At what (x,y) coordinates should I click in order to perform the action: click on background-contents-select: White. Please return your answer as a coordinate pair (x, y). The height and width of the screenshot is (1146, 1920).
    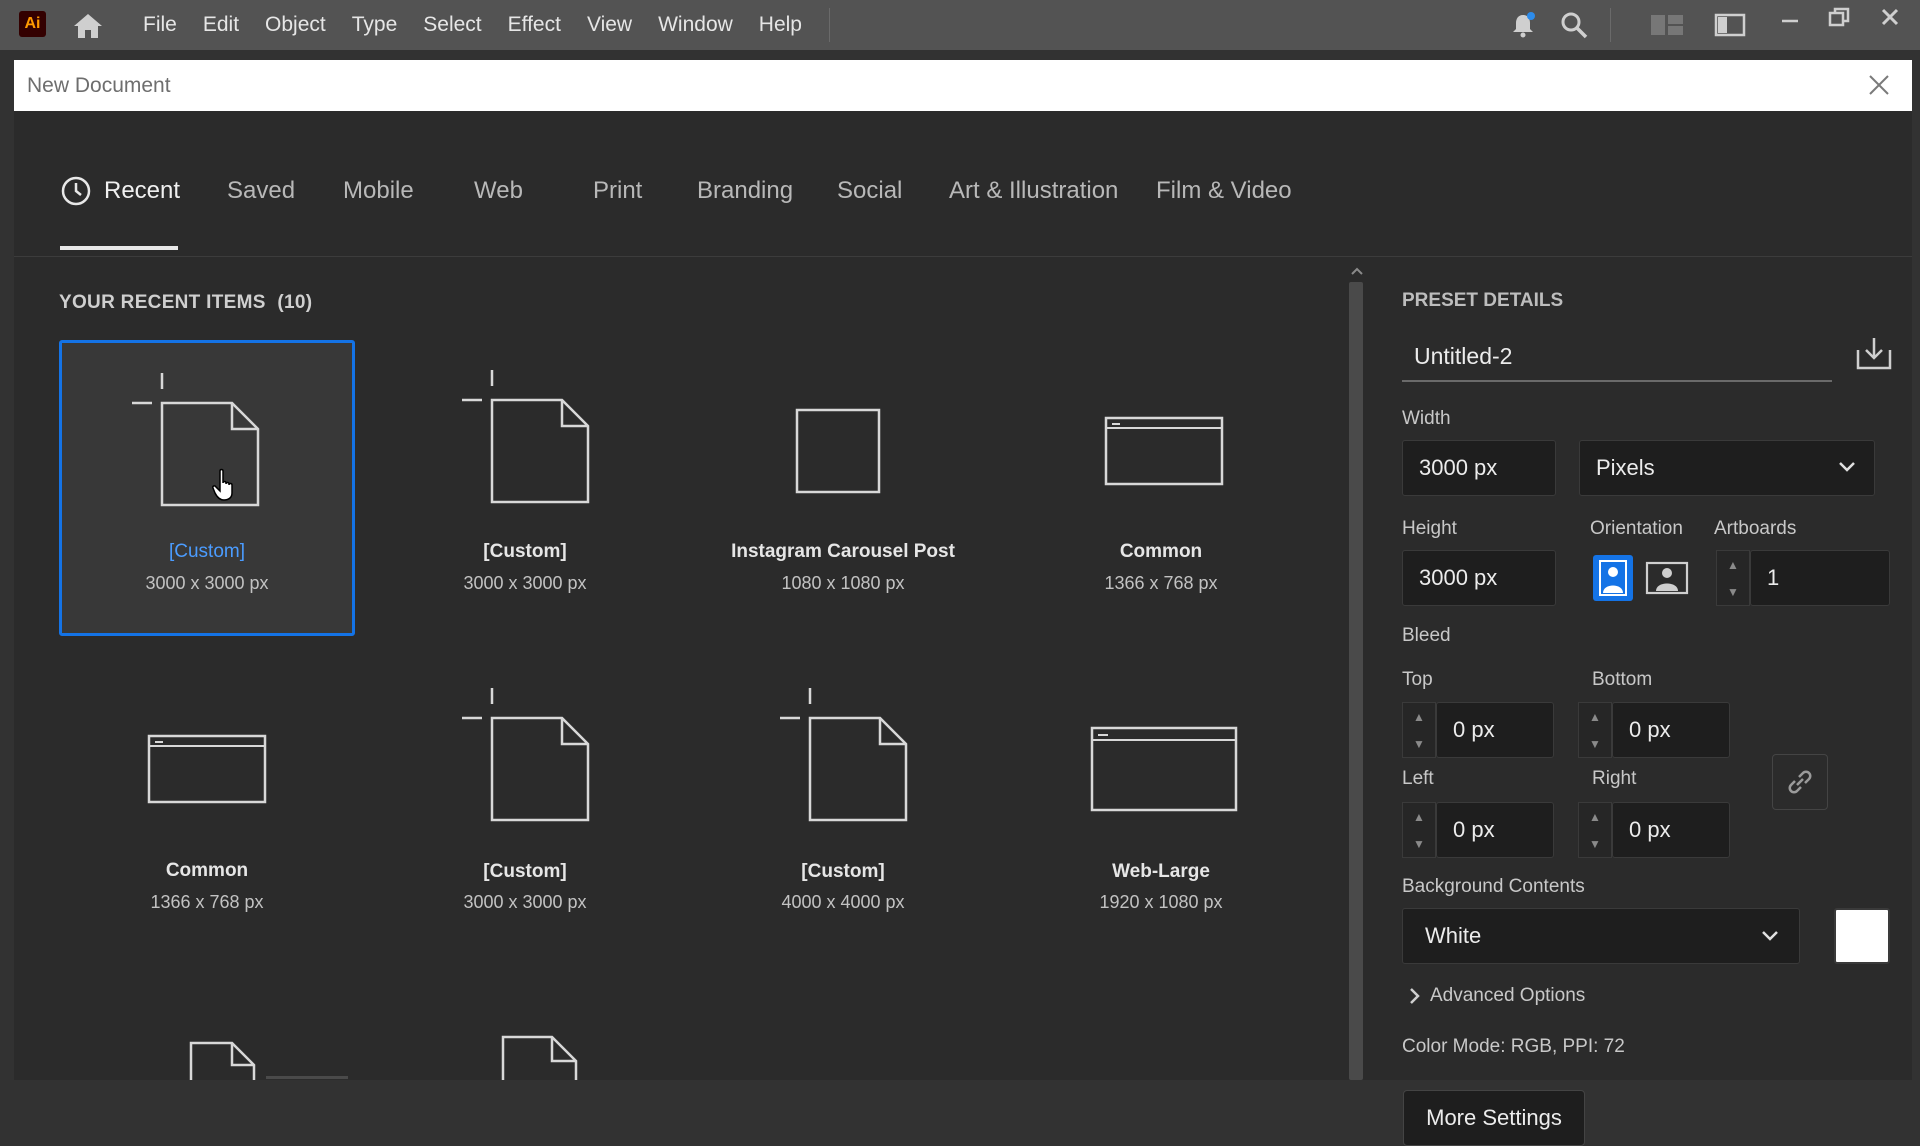
    Looking at the image, I should click on (1601, 936).